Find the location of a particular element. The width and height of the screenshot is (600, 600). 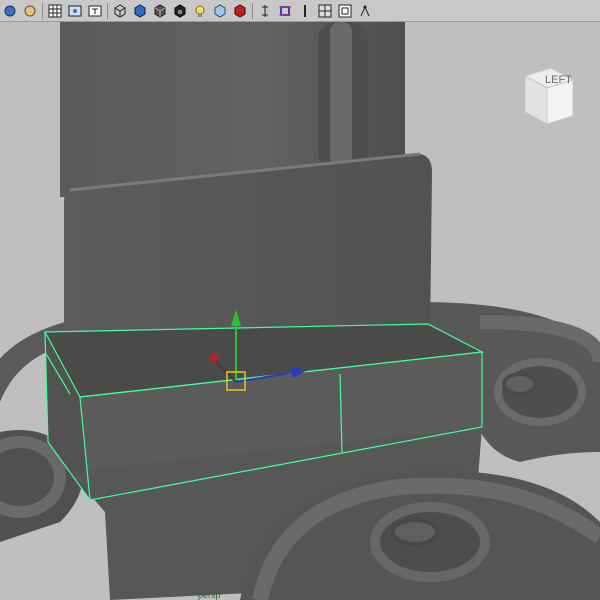

use-all-lights-icon is located at coordinates (200, 11).